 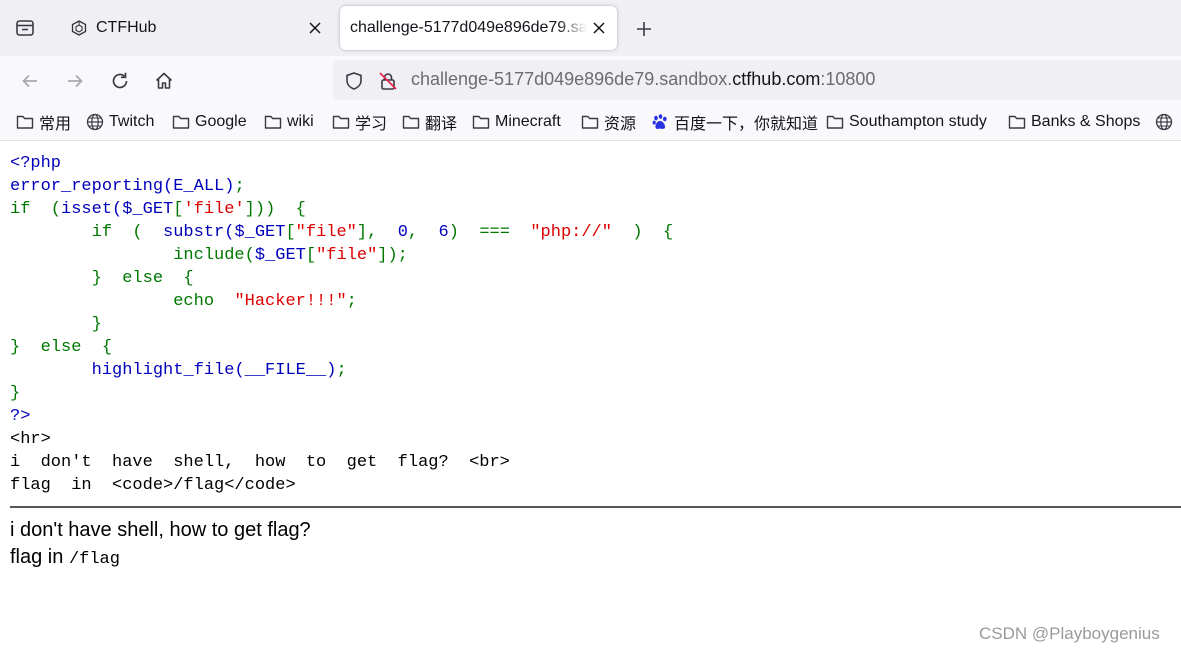 I want to click on code-token: <?php, so click(x=36, y=163).